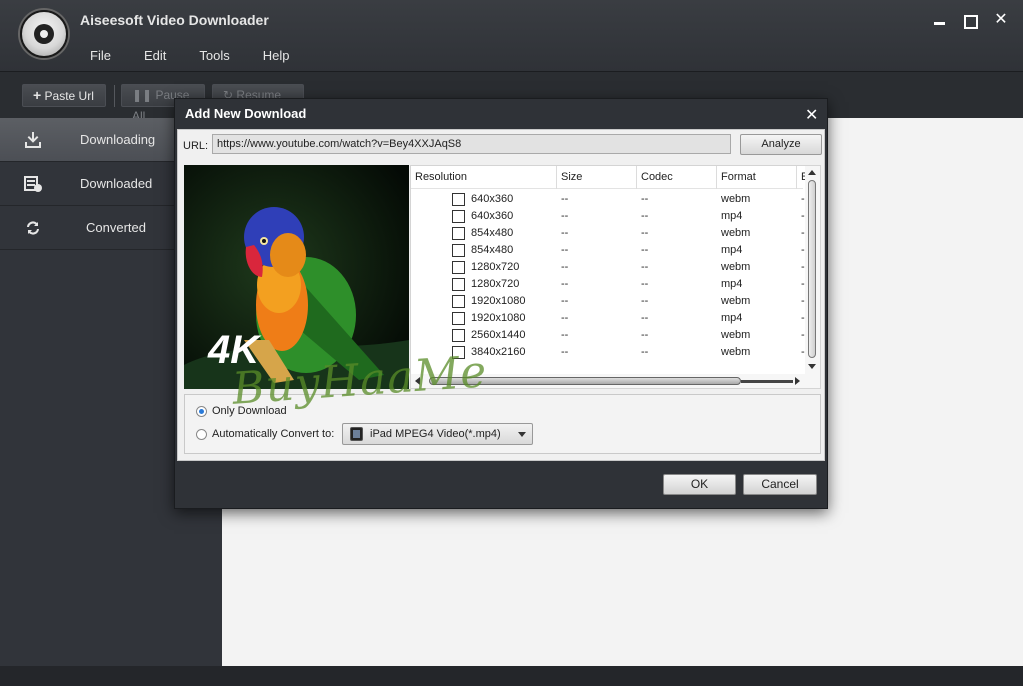 The image size is (1023, 686). What do you see at coordinates (585, 381) in the screenshot?
I see `horizontal-scroll-thumb` at bounding box center [585, 381].